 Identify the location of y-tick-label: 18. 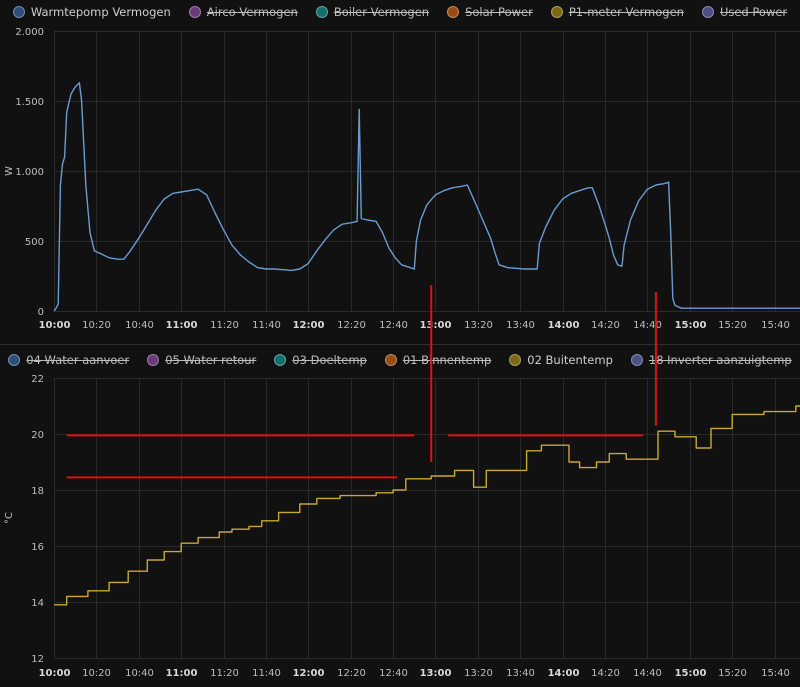
(37, 491).